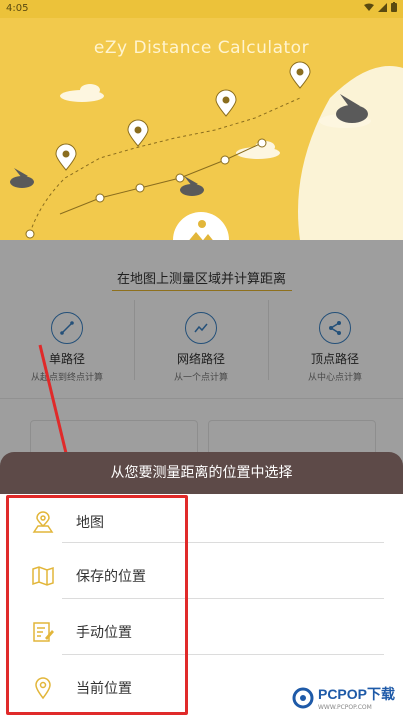  I want to click on watermark: PCPOP下载 WWW.PCPOP.COM, so click(343, 697).